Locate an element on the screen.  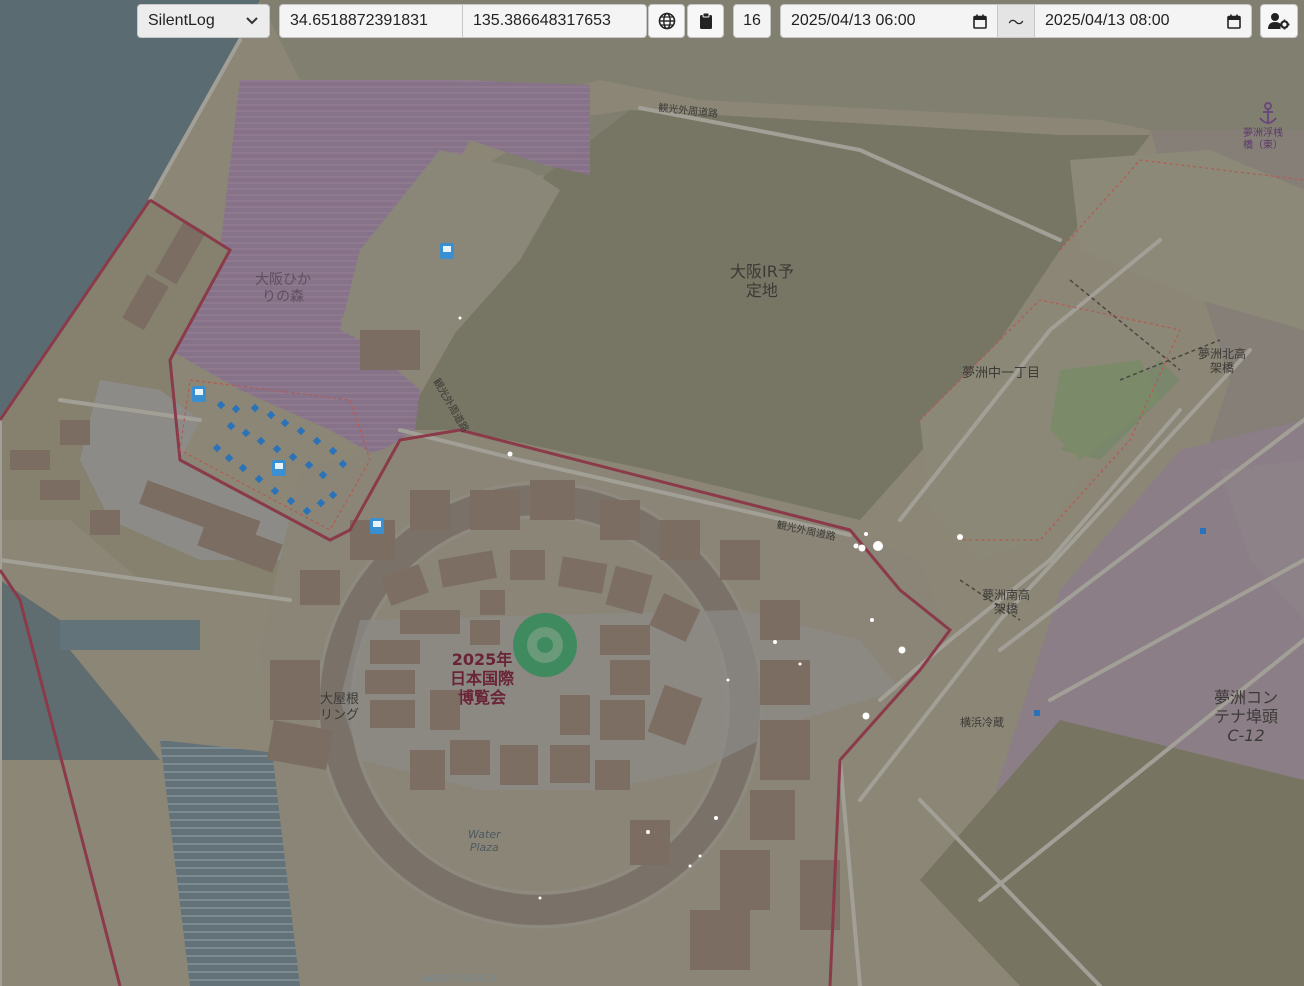
start-datetime-input: 2025/04/13 06:00 is located at coordinates (889, 21).